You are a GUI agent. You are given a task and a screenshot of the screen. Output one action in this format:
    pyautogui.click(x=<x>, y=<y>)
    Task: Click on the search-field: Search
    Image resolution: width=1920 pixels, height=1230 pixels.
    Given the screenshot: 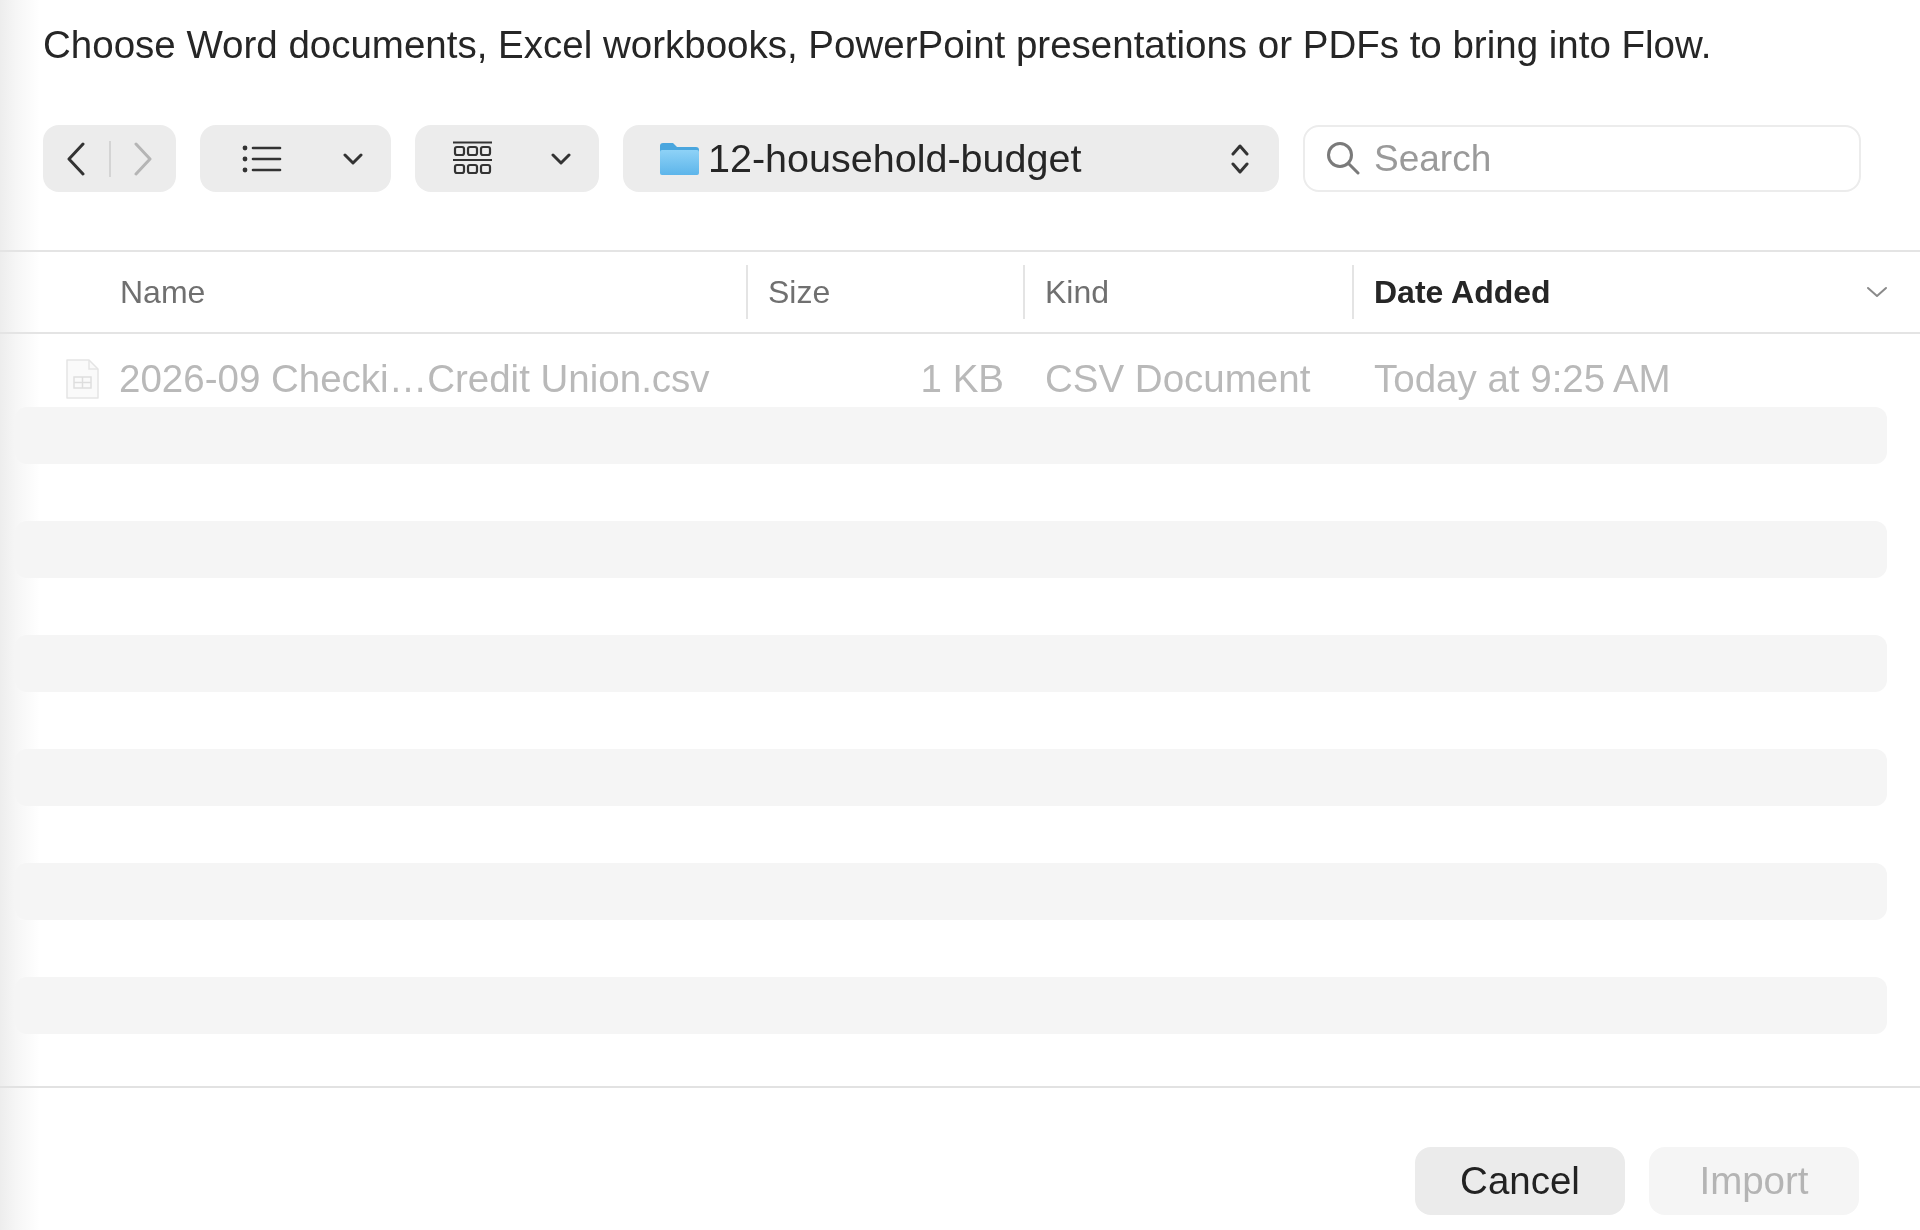 What is the action you would take?
    pyautogui.click(x=1582, y=158)
    